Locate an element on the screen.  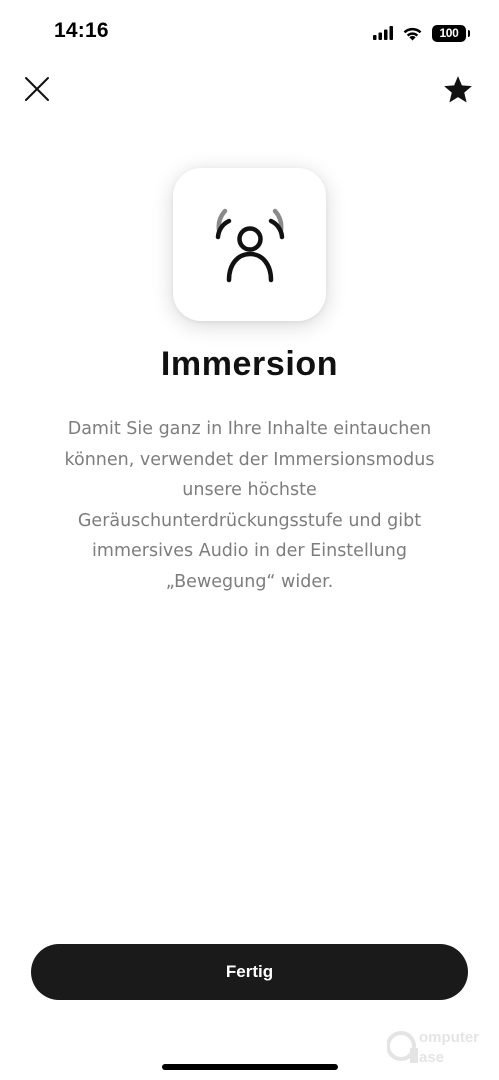
battery-icon: 100 is located at coordinates (451, 33).